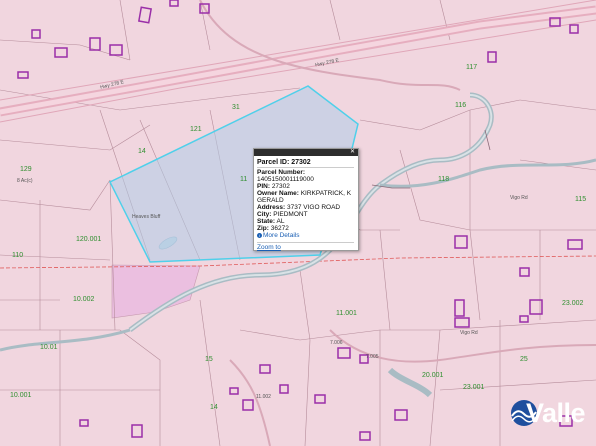  What do you see at coordinates (433, 375) in the screenshot?
I see `parcel-label: 20.001` at bounding box center [433, 375].